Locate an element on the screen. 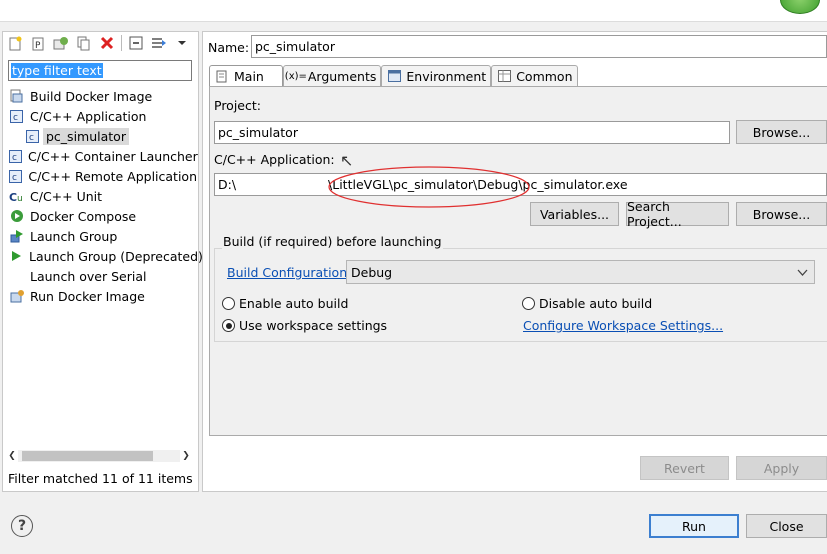 The image size is (827, 554). tab-main: Main is located at coordinates (246, 76).